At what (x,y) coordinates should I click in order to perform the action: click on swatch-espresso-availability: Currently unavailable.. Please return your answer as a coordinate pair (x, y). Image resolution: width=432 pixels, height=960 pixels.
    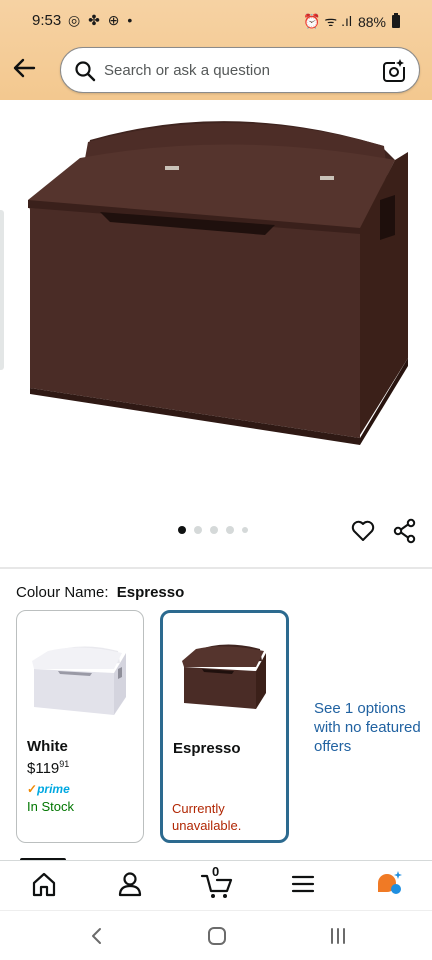
    Looking at the image, I should click on (207, 817).